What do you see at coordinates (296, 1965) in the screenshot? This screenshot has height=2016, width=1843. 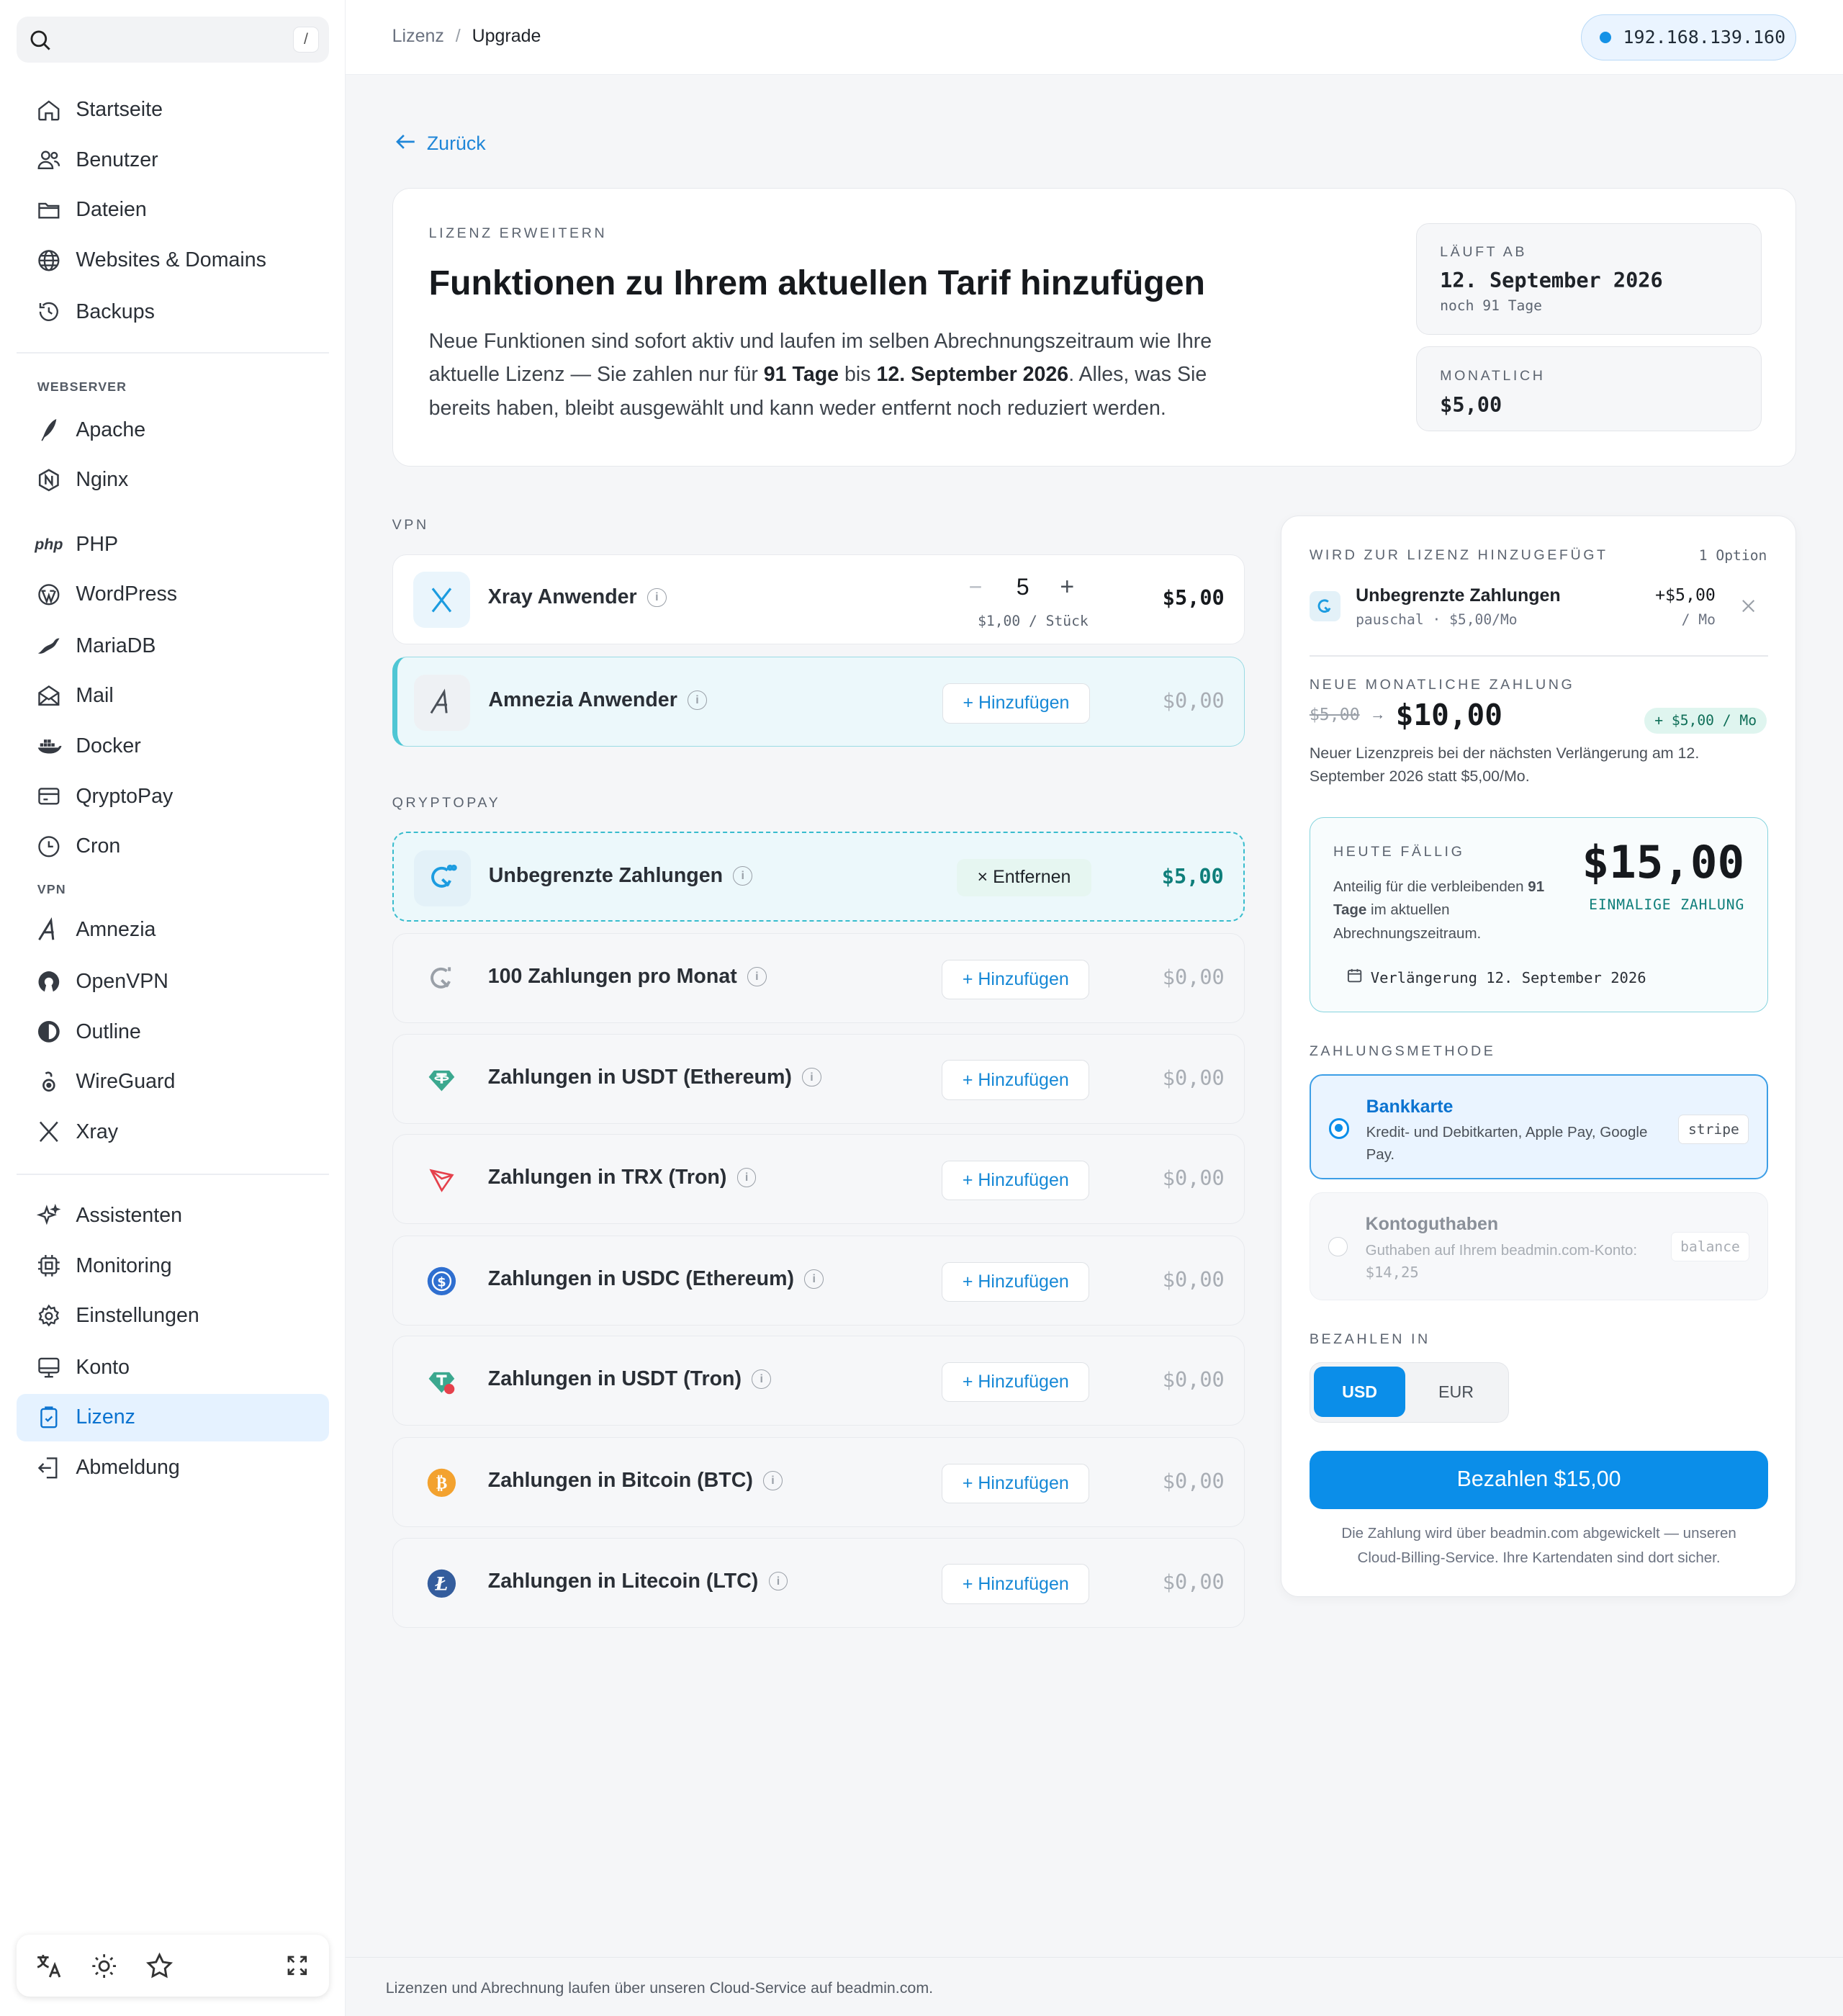 I see `fullscreen-icon` at bounding box center [296, 1965].